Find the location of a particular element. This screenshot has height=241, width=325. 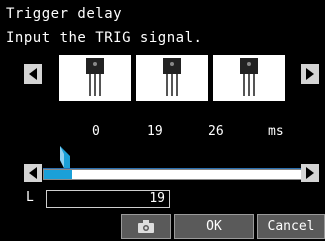

slider-right-button is located at coordinates (310, 173).